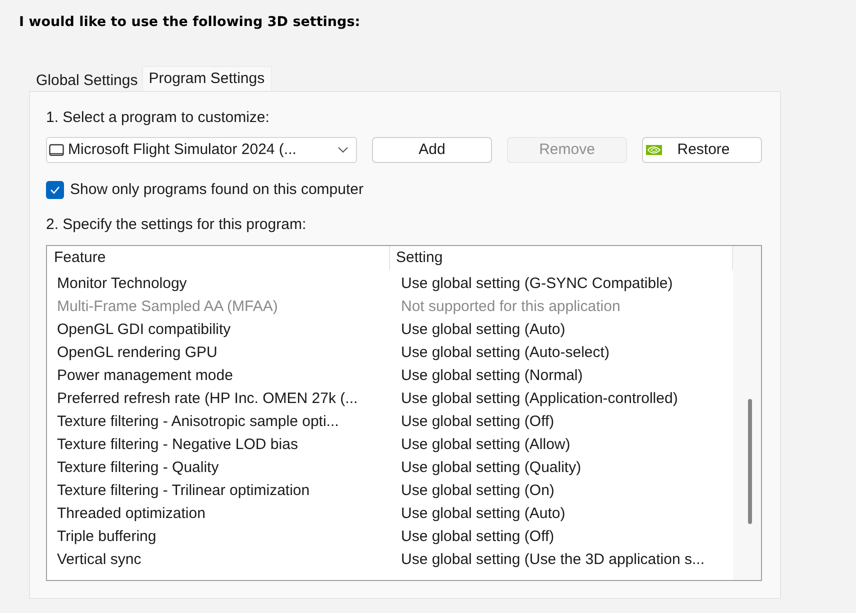 The width and height of the screenshot is (856, 613). What do you see at coordinates (432, 150) in the screenshot?
I see `action-button: Add` at bounding box center [432, 150].